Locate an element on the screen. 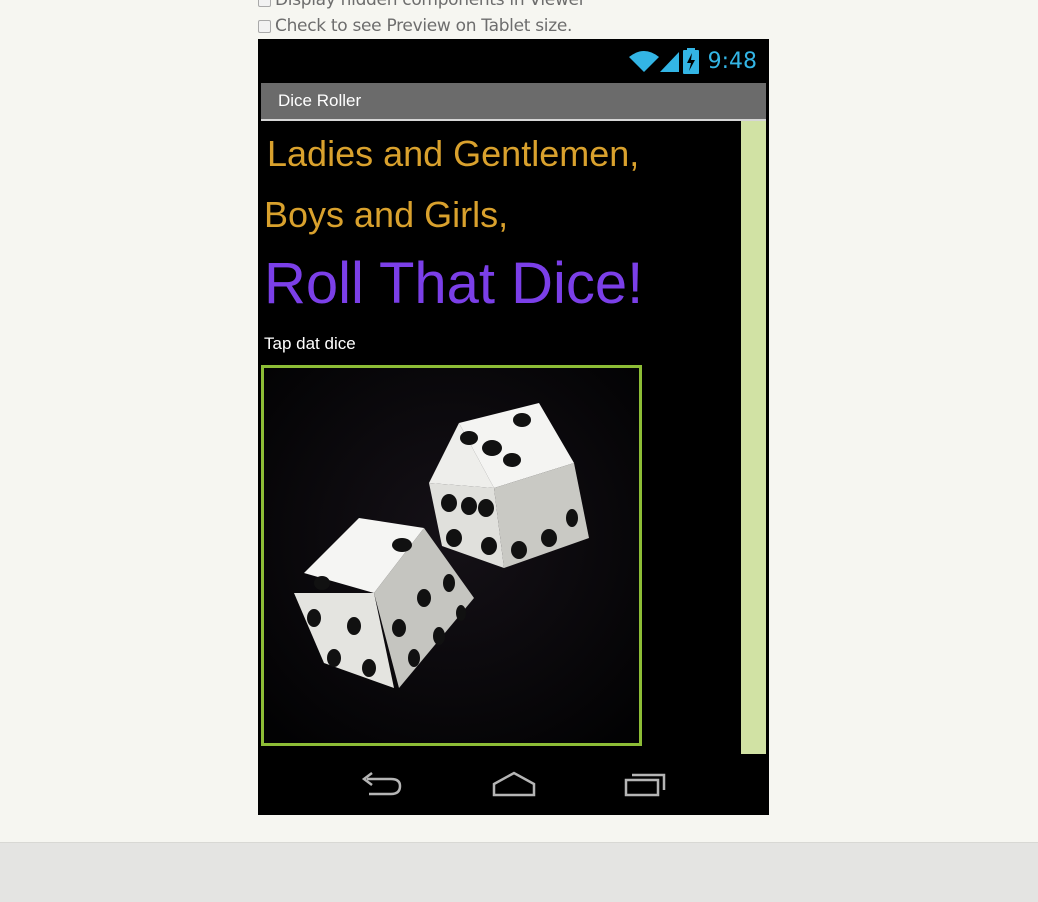  tablet-preview-option: Check to see Preview on Tablet size. is located at coordinates (415, 26).